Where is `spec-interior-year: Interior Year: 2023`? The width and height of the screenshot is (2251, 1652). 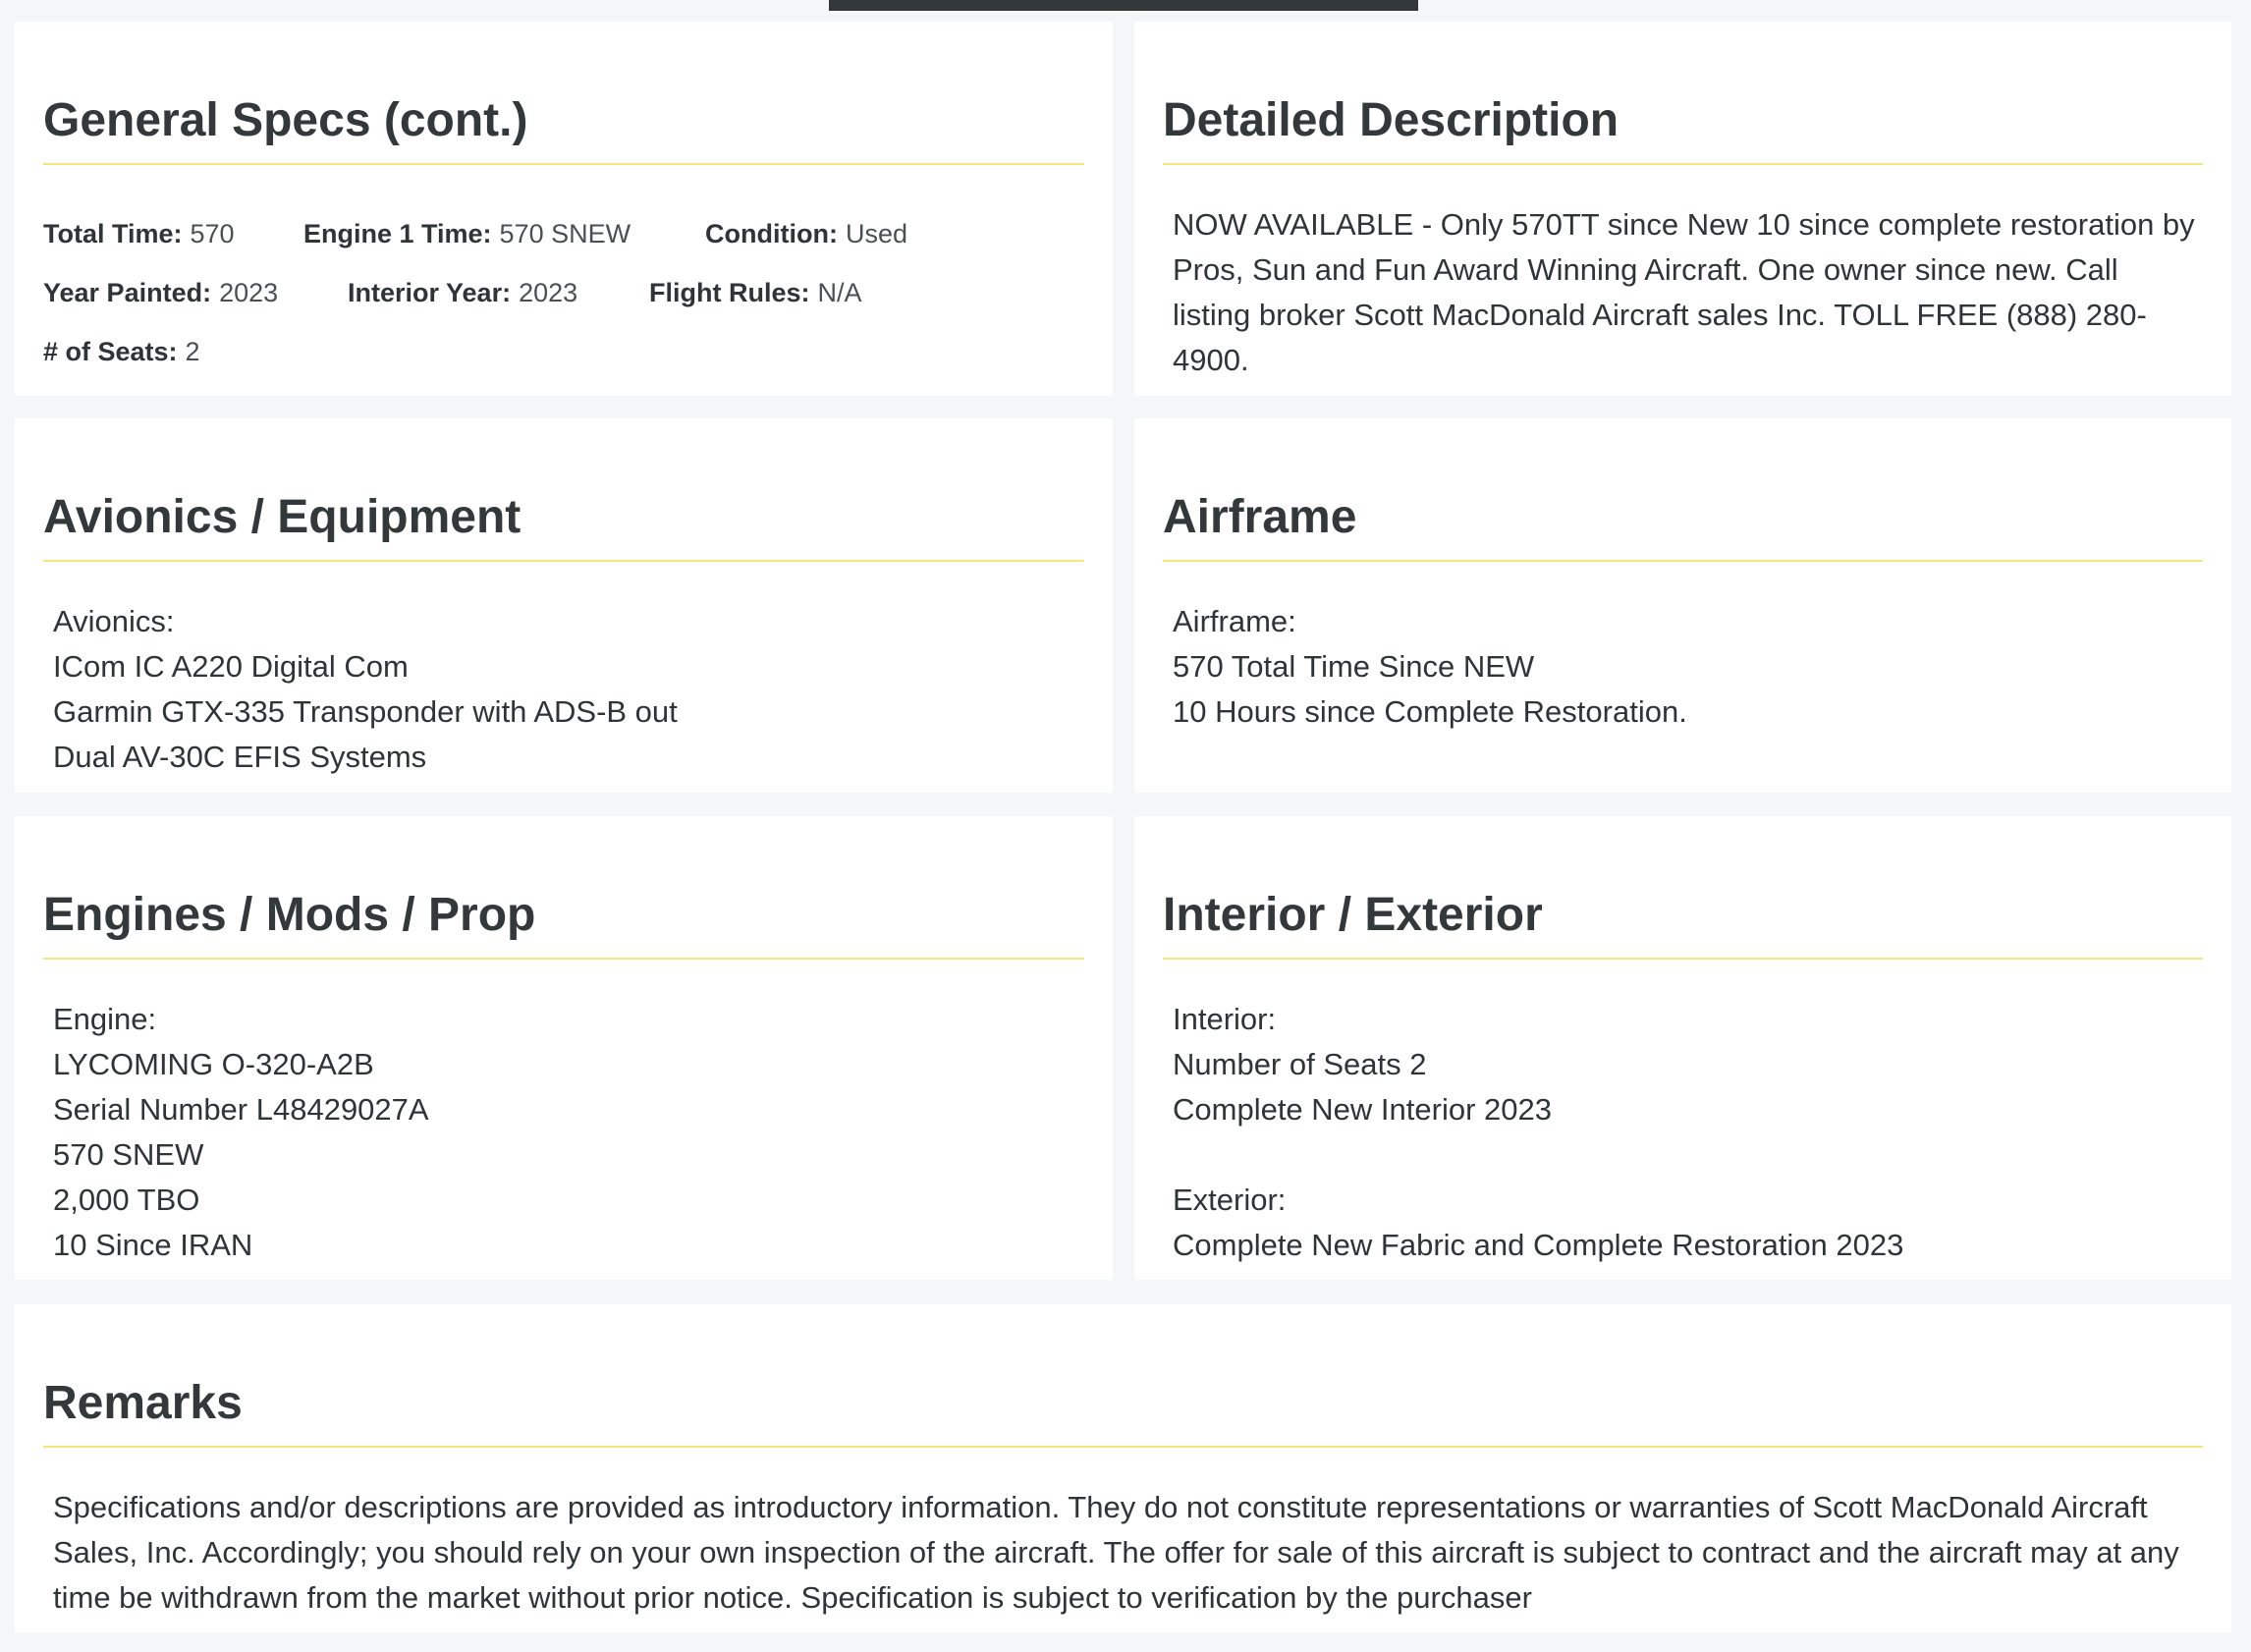
spec-interior-year: Interior Year: 2023 is located at coordinates (462, 292).